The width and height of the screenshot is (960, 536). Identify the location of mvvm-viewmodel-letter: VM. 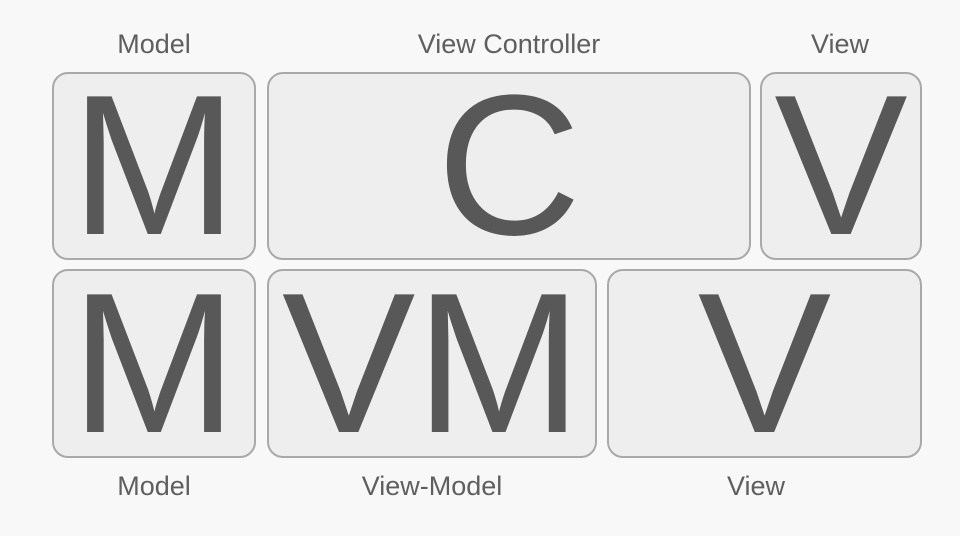
(432, 363).